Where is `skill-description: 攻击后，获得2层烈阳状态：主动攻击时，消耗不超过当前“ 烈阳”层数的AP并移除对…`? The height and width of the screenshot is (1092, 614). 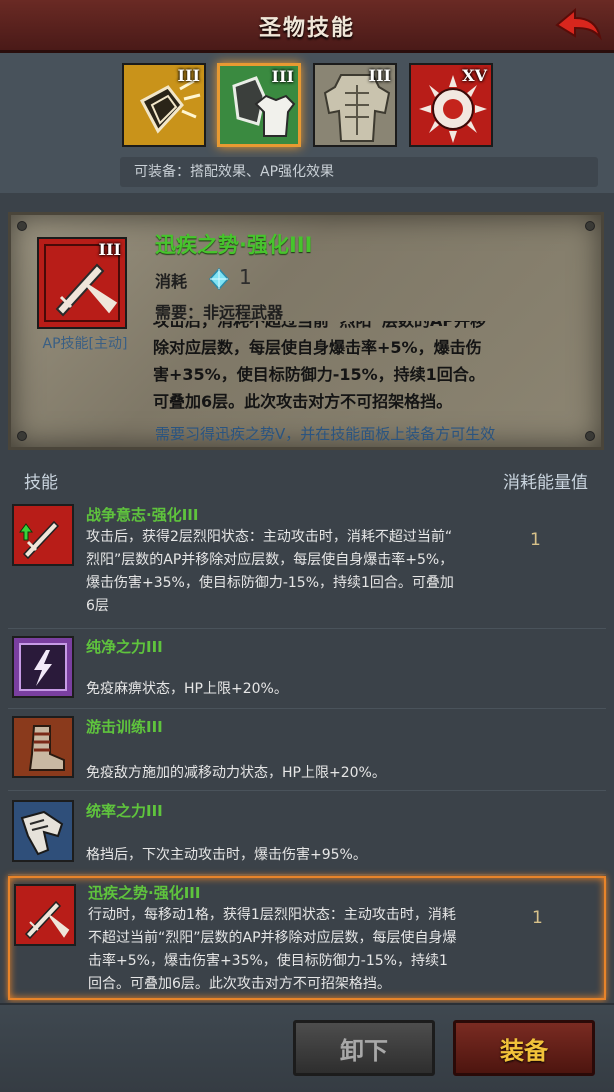
skill-description: 攻击后，获得2层烈阳状态：主动攻击时，消耗不超过当前“ 烈阳”层数的AP并移除对… is located at coordinates (270, 571).